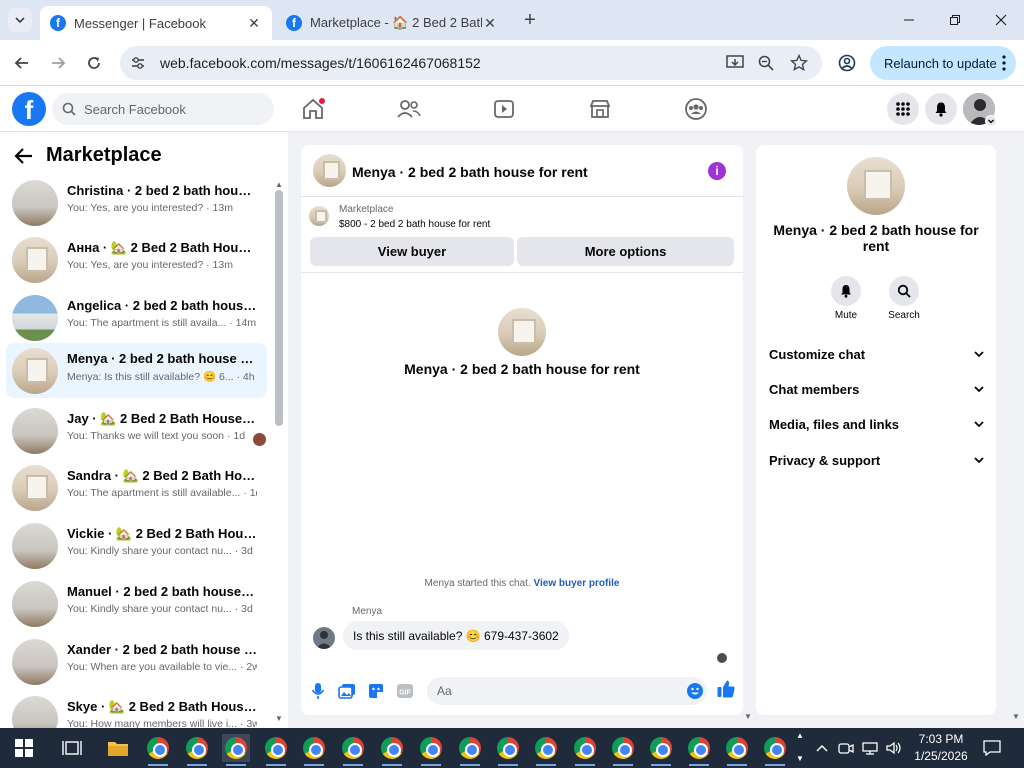 This screenshot has width=1024, height=768. I want to click on privacy-support-row: Privacy & support, so click(877, 460).